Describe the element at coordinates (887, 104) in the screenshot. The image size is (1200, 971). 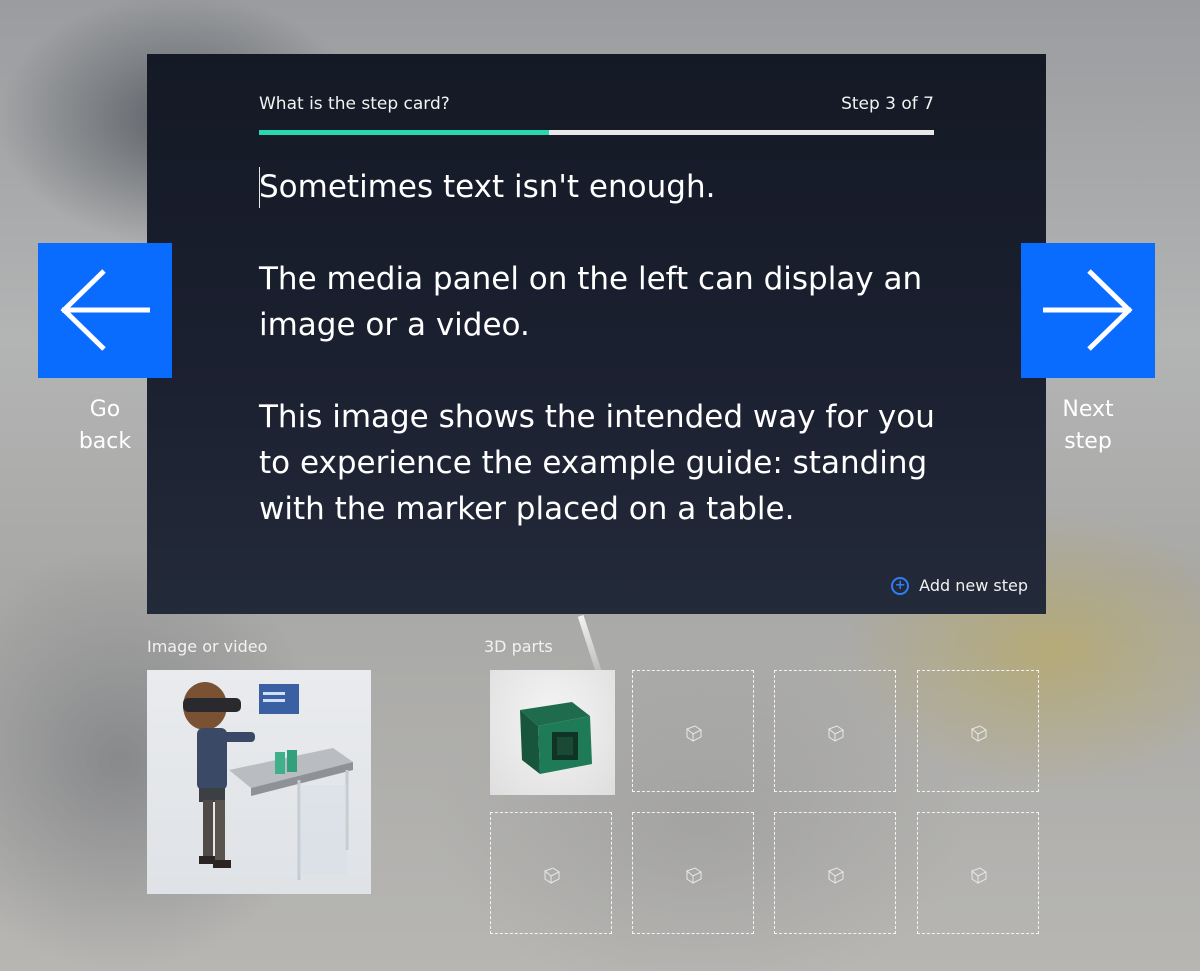
I see `step-indicator: Step 3 of 7` at that location.